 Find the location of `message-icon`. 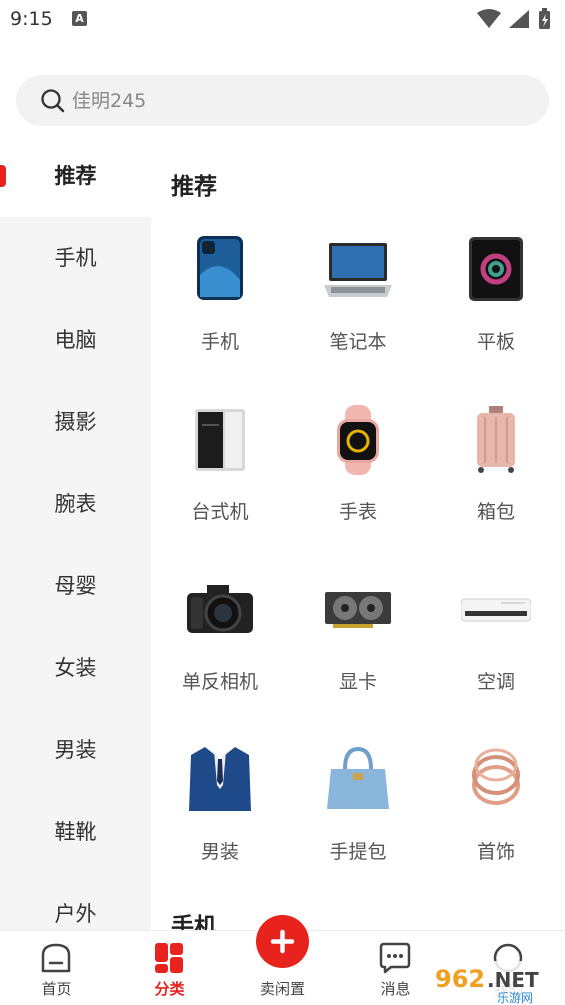

message-icon is located at coordinates (395, 958).